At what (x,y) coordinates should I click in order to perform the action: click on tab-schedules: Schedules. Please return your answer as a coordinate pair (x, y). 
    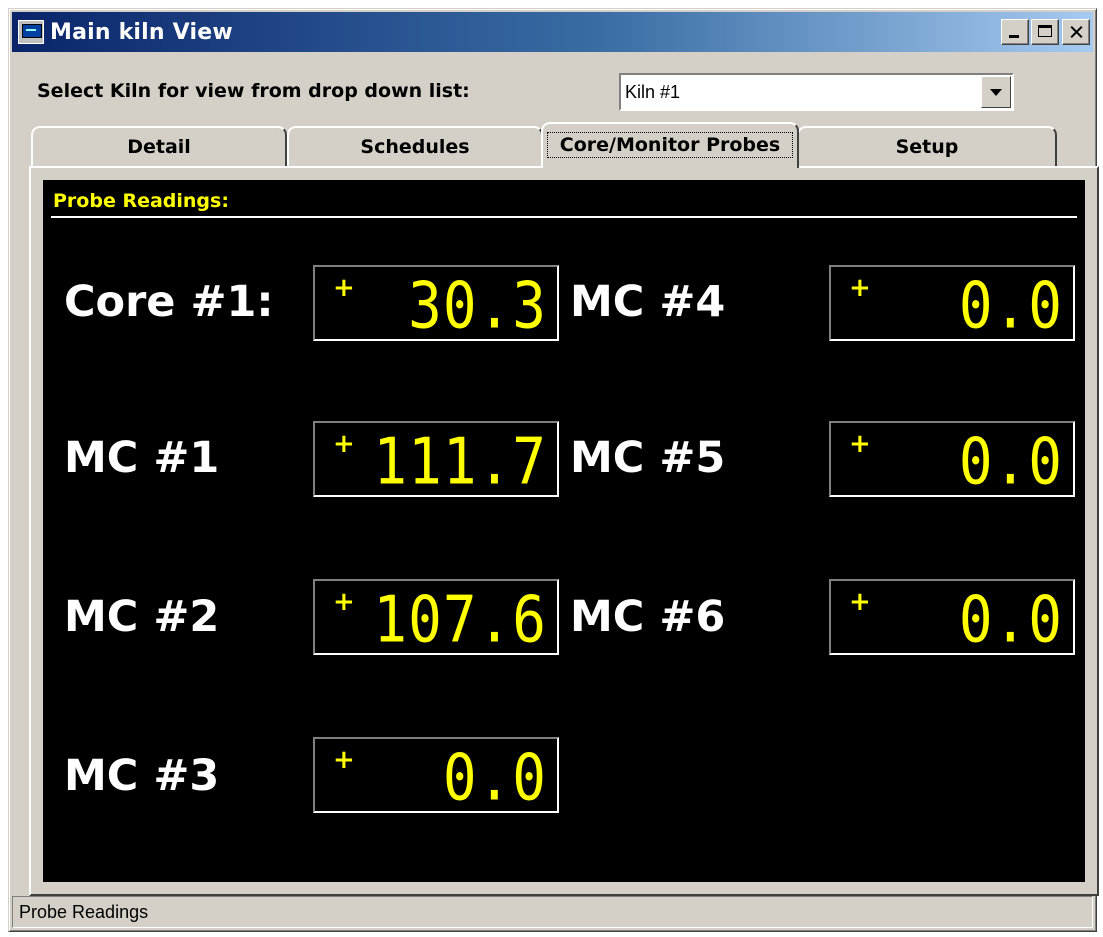
    Looking at the image, I should click on (415, 146).